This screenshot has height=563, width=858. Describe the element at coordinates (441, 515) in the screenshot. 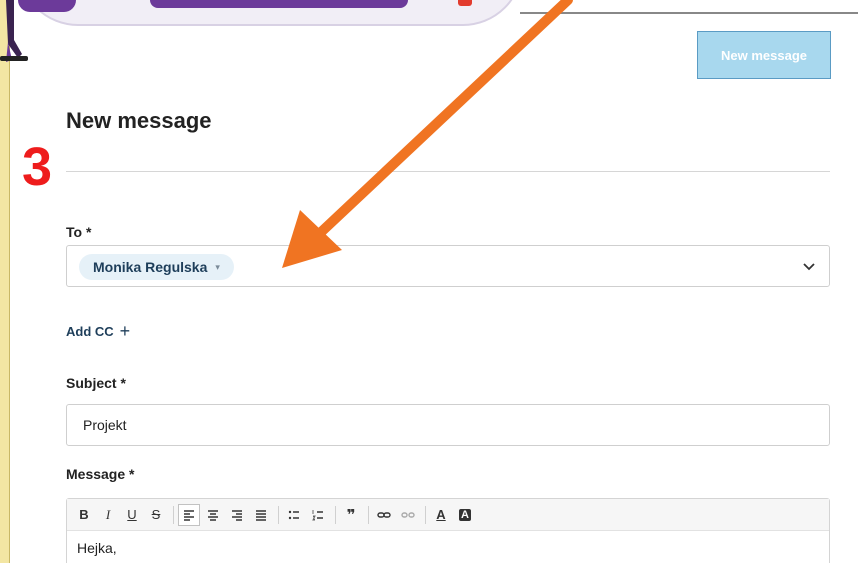

I see `text-color-icon: A` at that location.